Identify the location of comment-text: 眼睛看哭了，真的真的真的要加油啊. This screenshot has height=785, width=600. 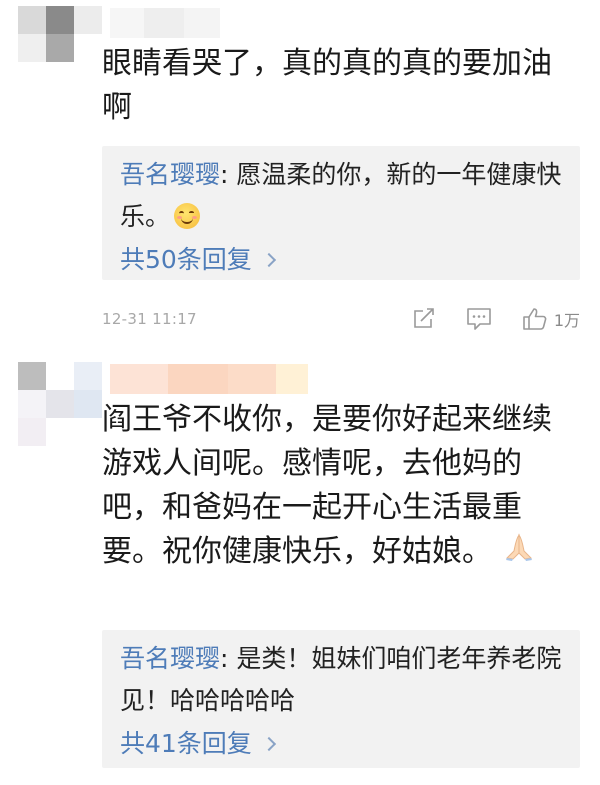
(327, 85).